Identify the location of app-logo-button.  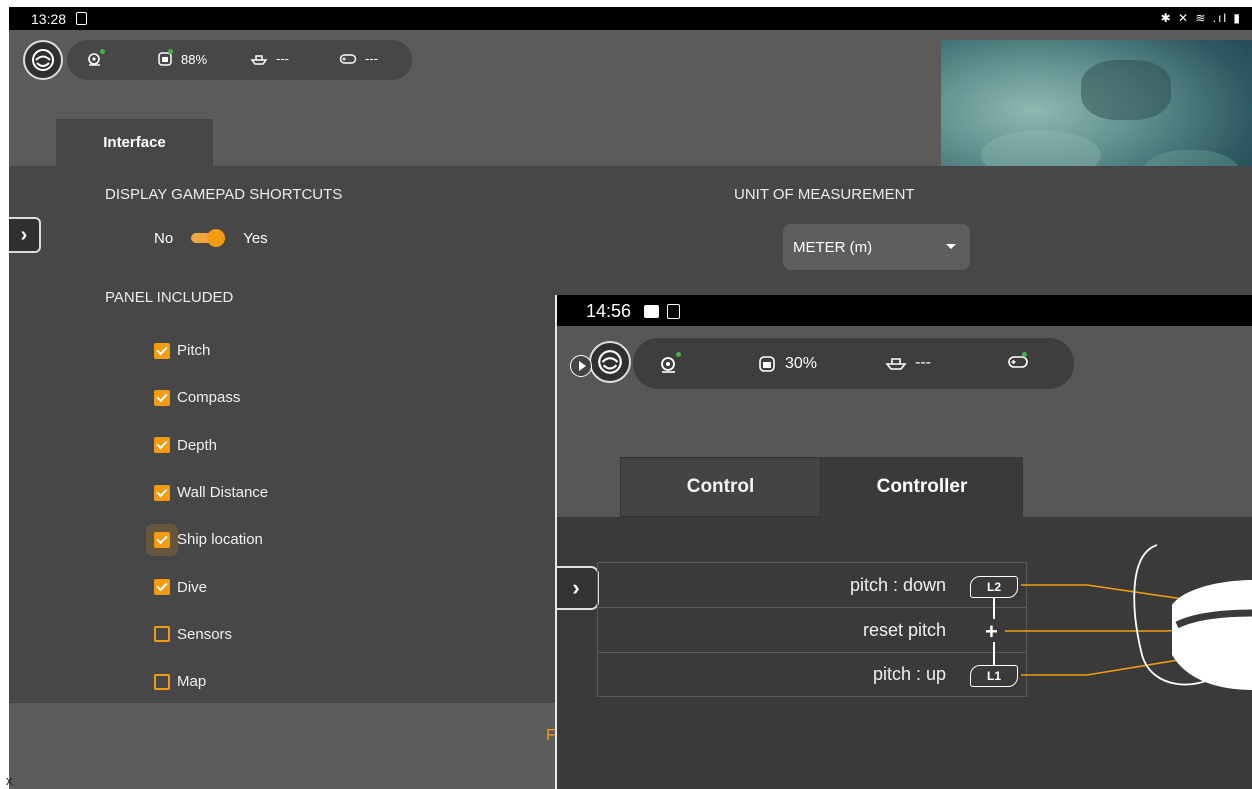
(43, 60).